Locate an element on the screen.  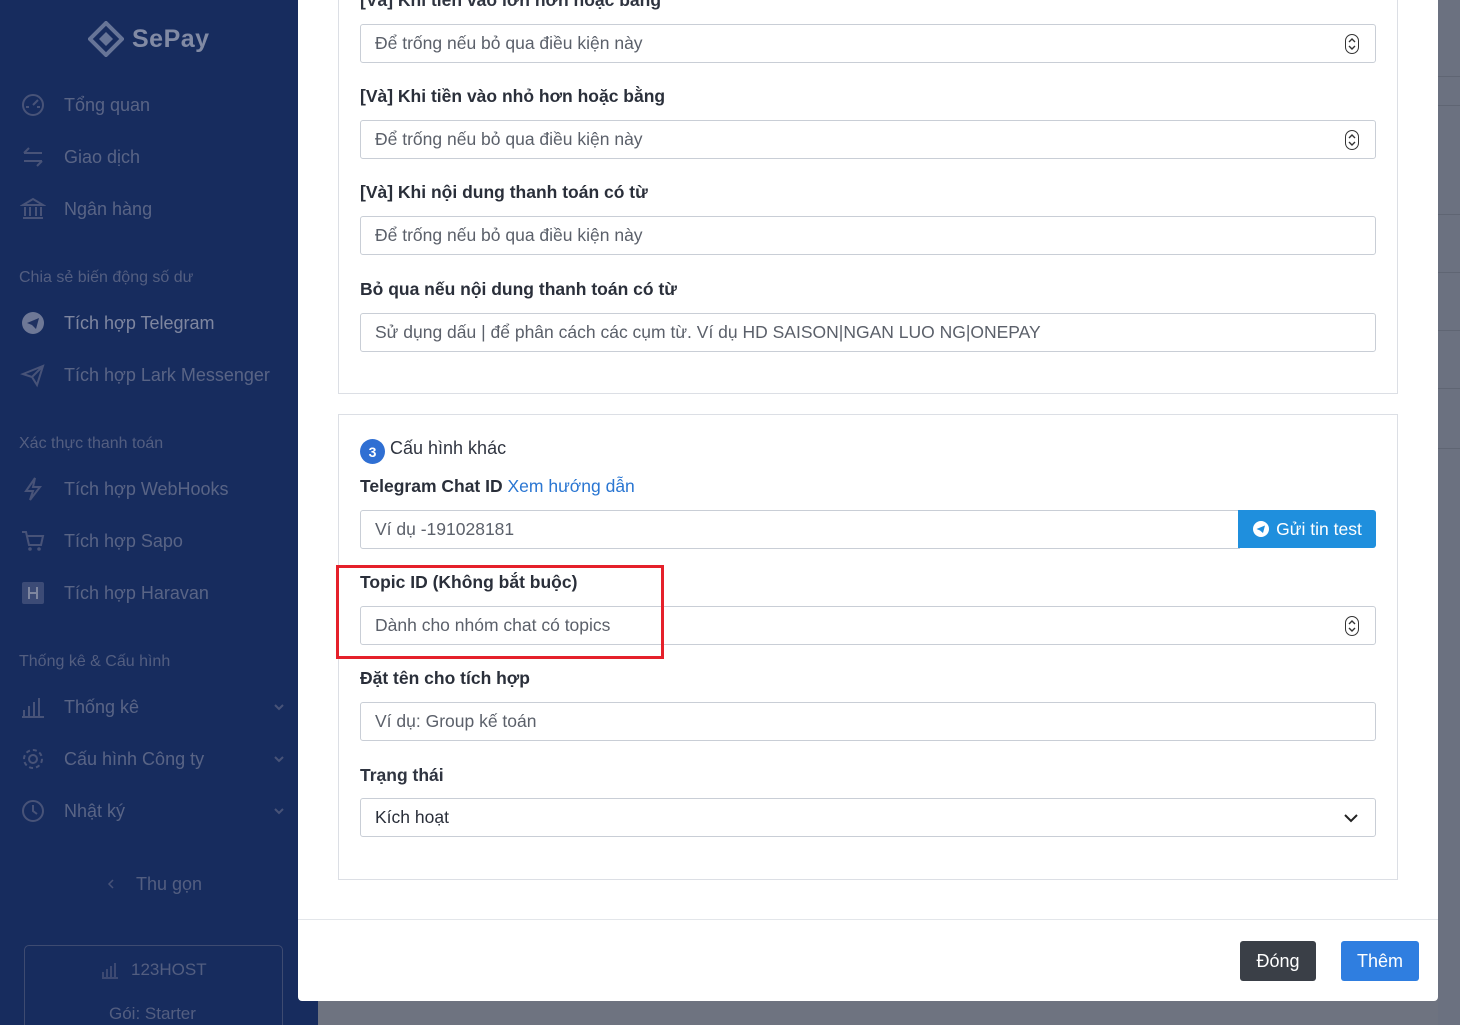
amount-min-placeholder: Để trống nếu bỏ qua điều kiện này is located at coordinates (509, 43).